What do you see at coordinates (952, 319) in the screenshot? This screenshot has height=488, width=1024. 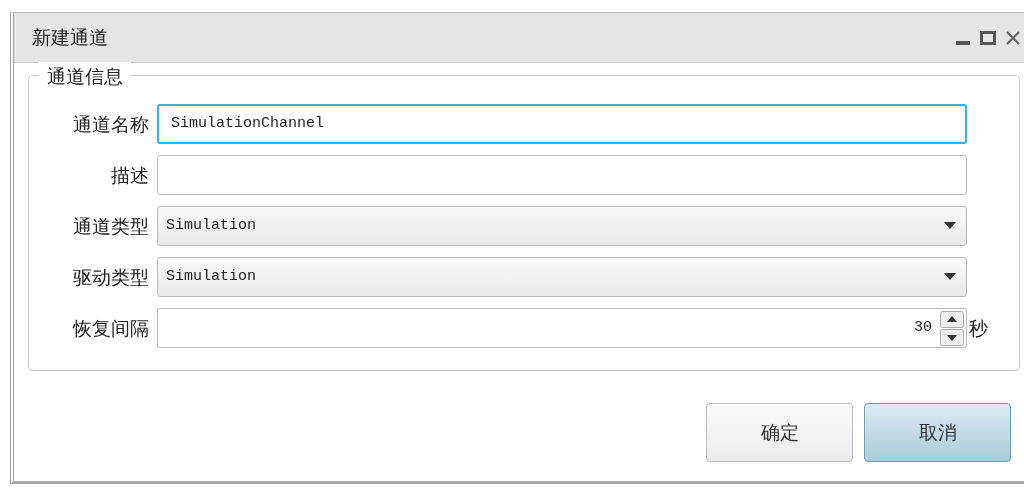 I see `spin-up-button` at bounding box center [952, 319].